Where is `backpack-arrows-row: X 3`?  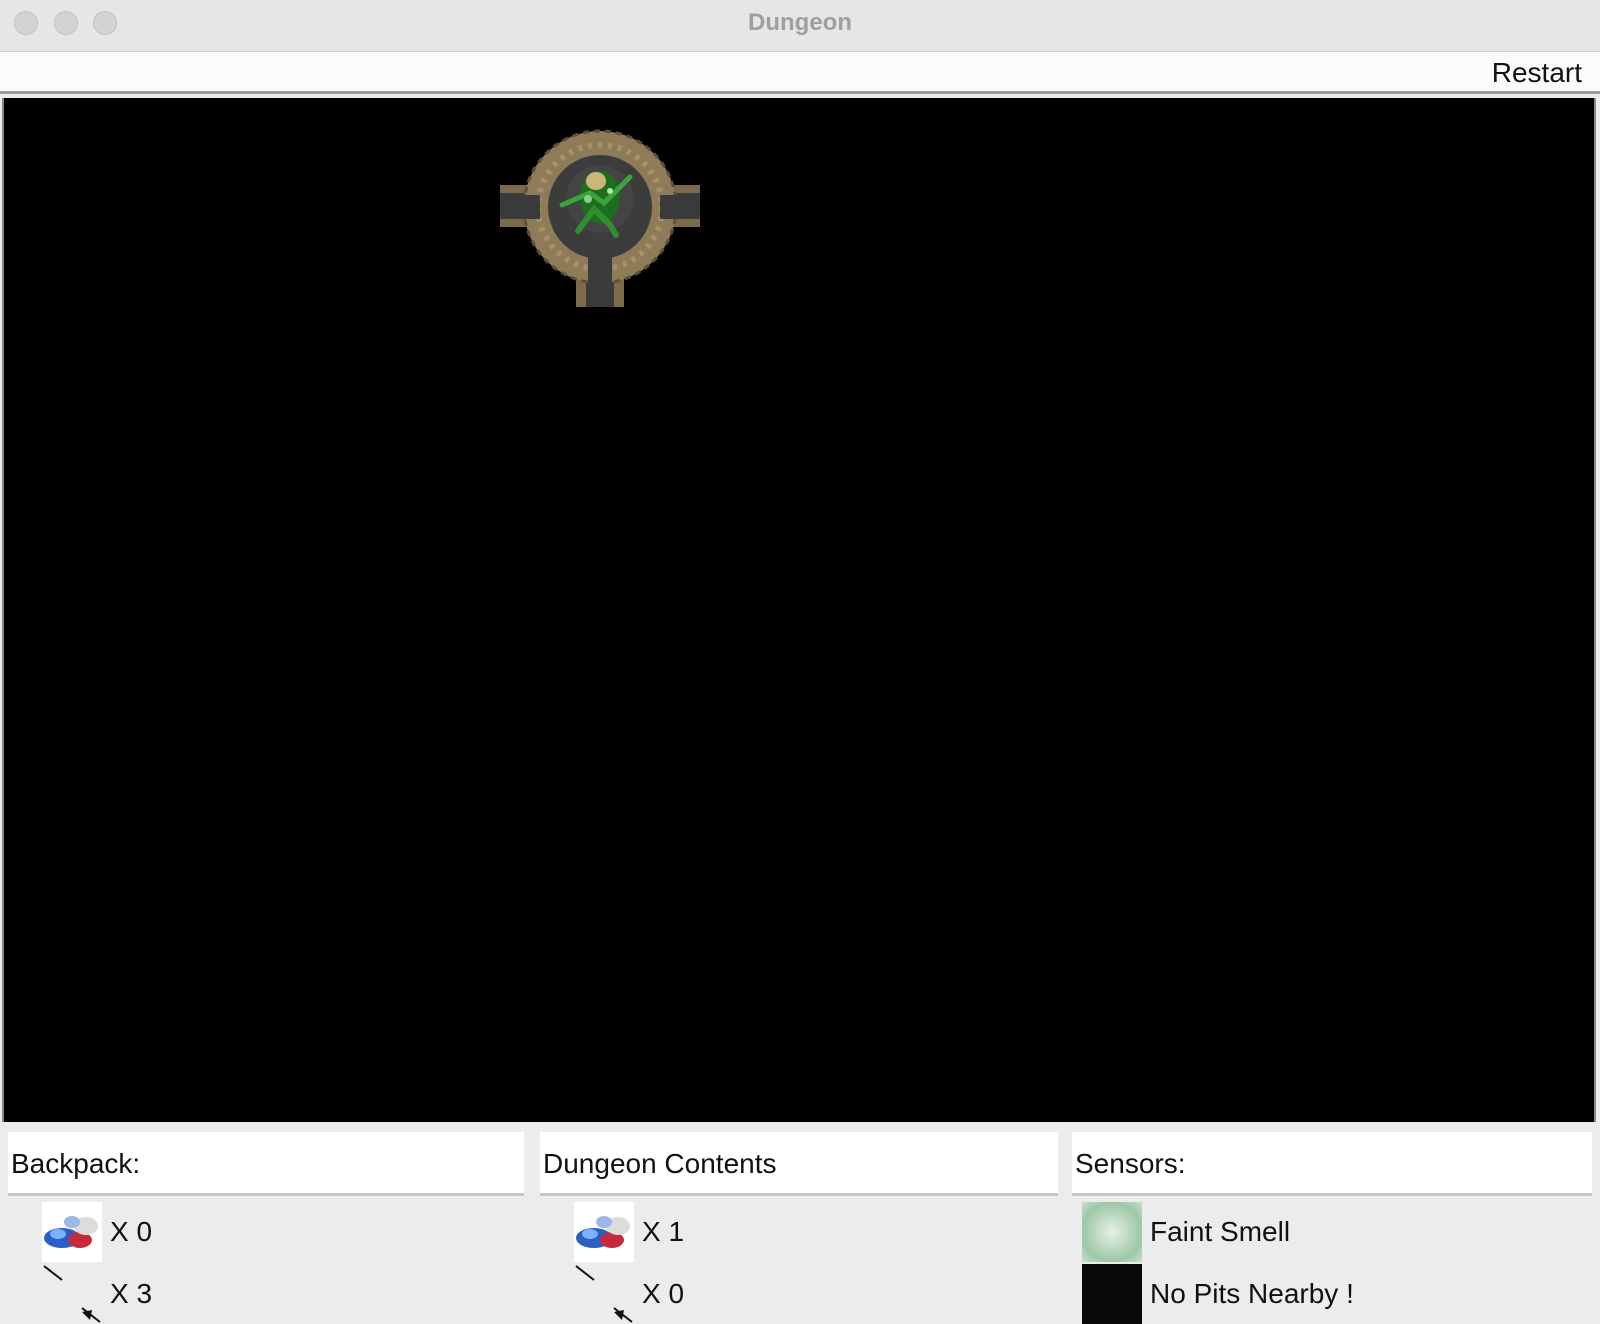
backpack-arrows-row: X 3 is located at coordinates (266, 1294).